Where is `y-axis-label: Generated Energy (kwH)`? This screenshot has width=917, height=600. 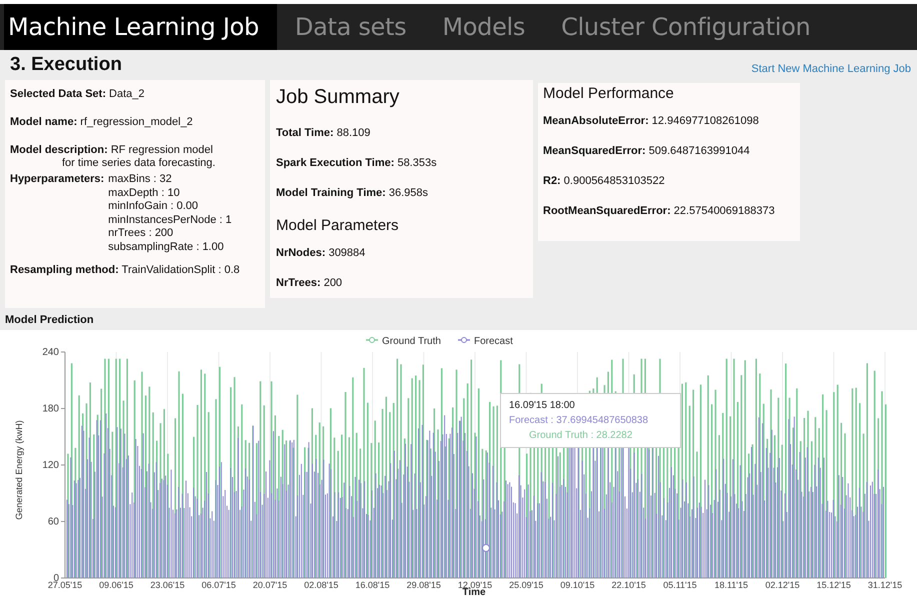 y-axis-label: Generated Energy (kwH) is located at coordinates (19, 470).